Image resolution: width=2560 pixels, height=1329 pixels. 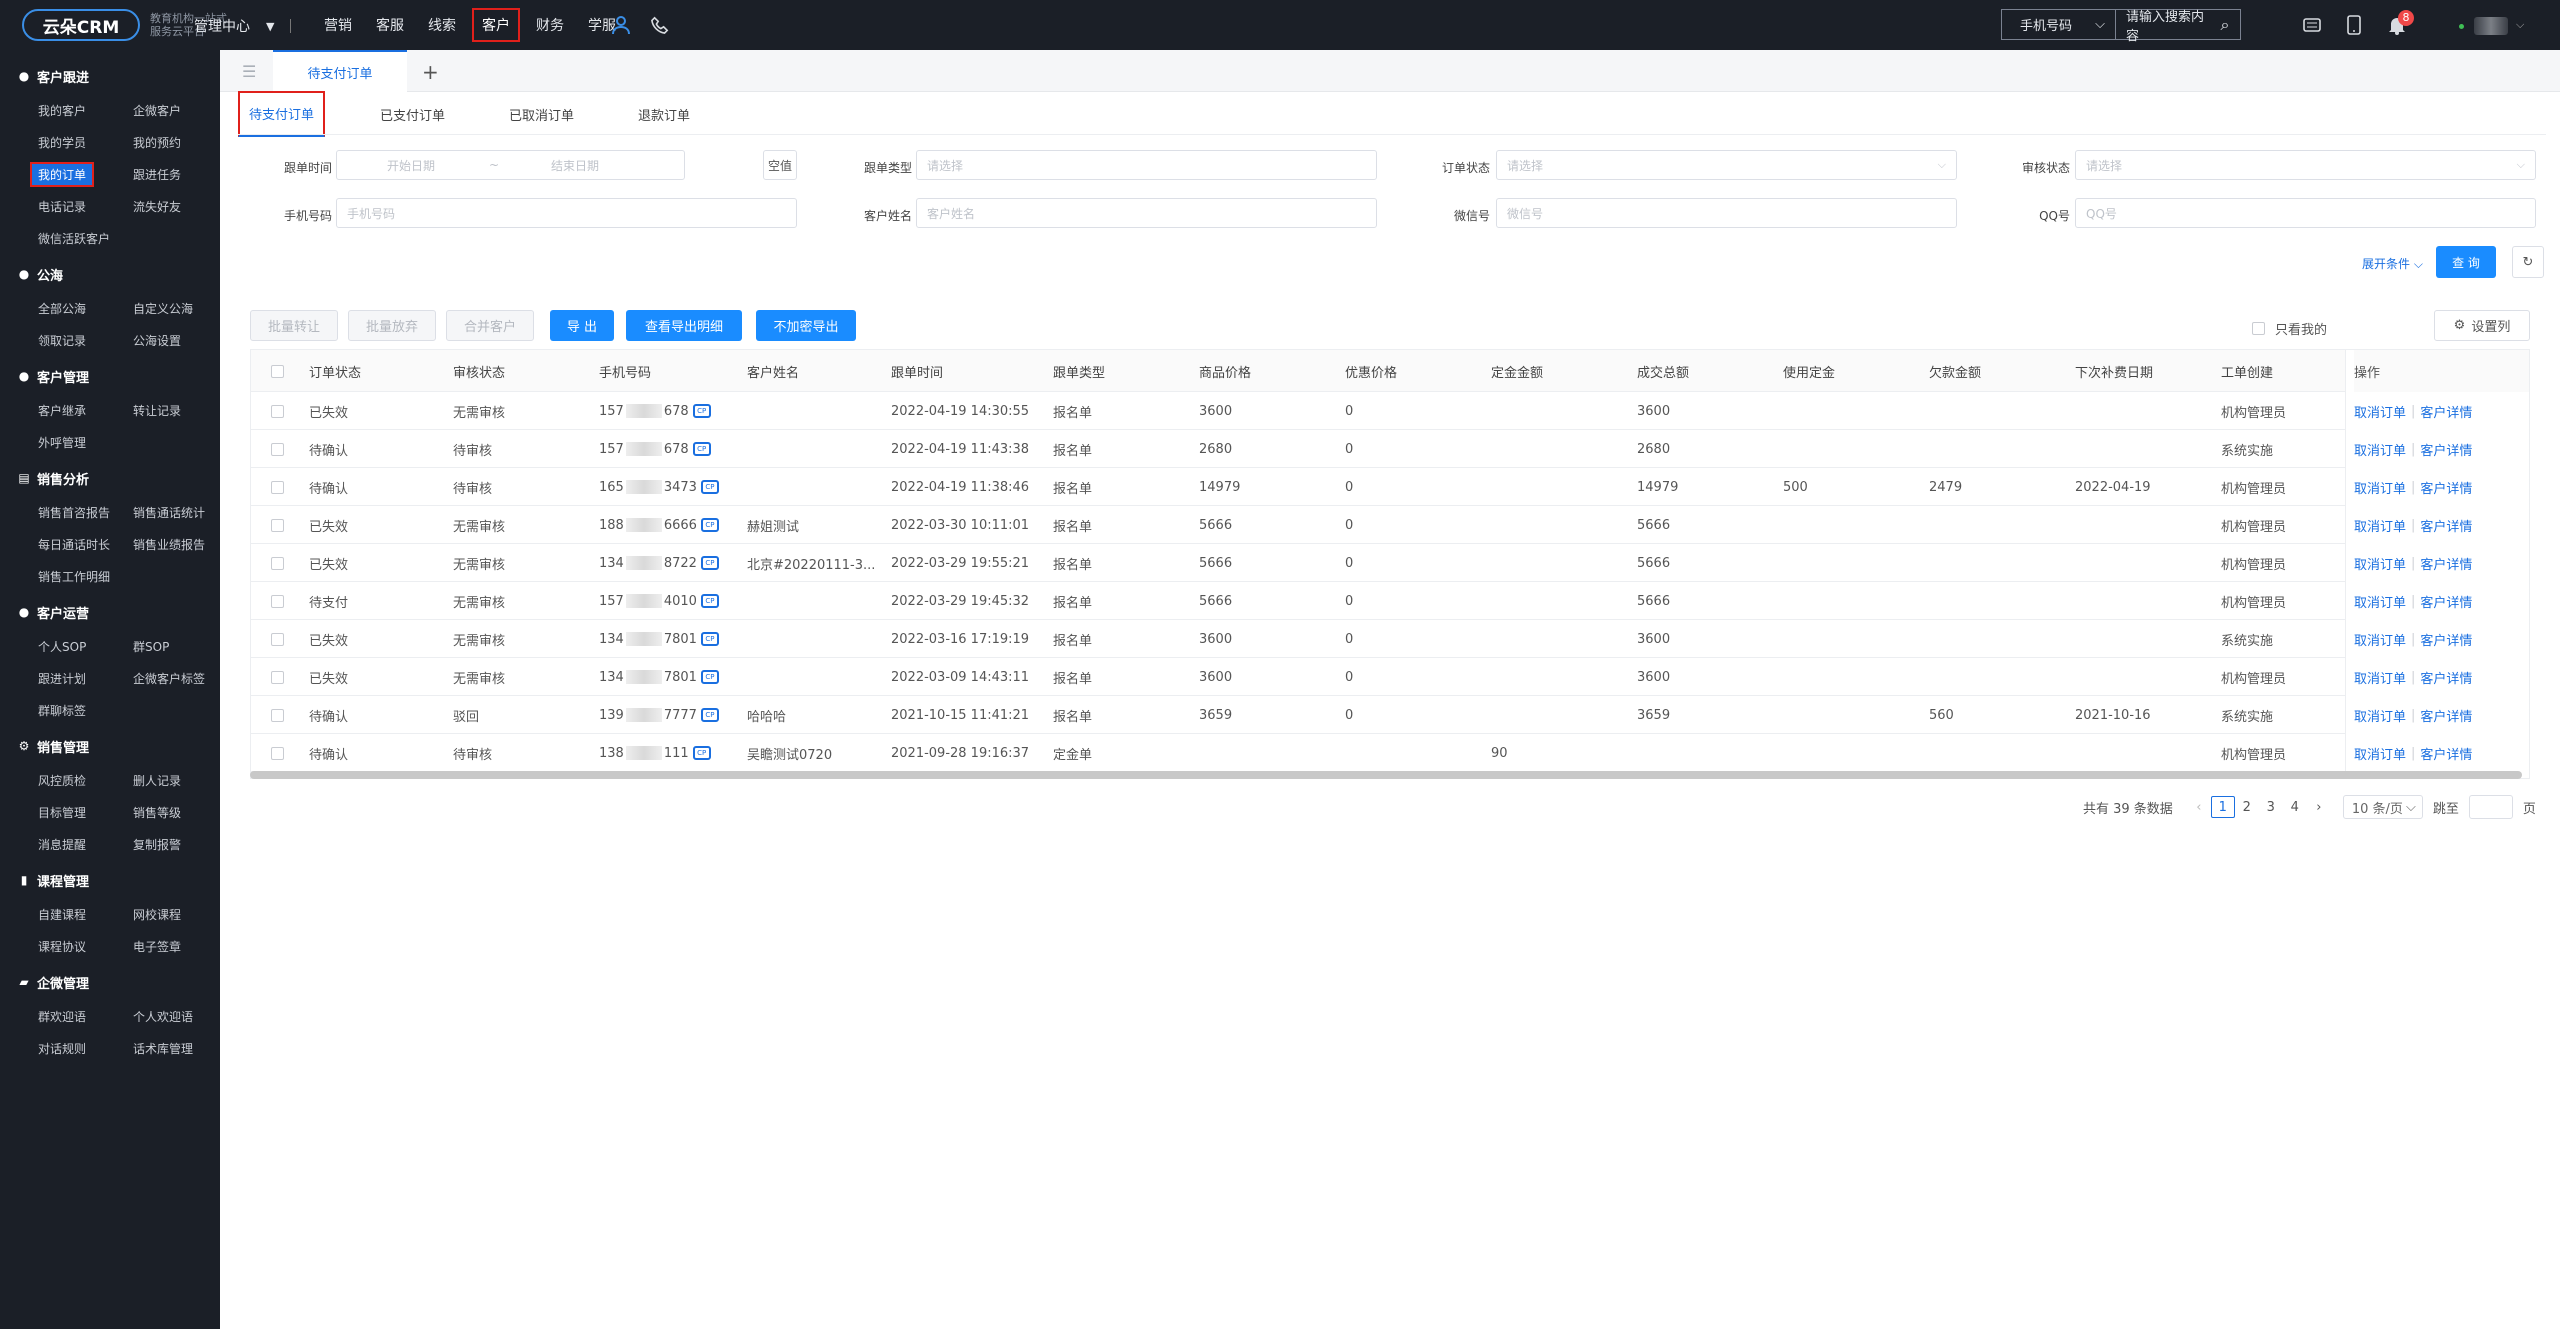 I want to click on select-all-checkbox, so click(x=277, y=371).